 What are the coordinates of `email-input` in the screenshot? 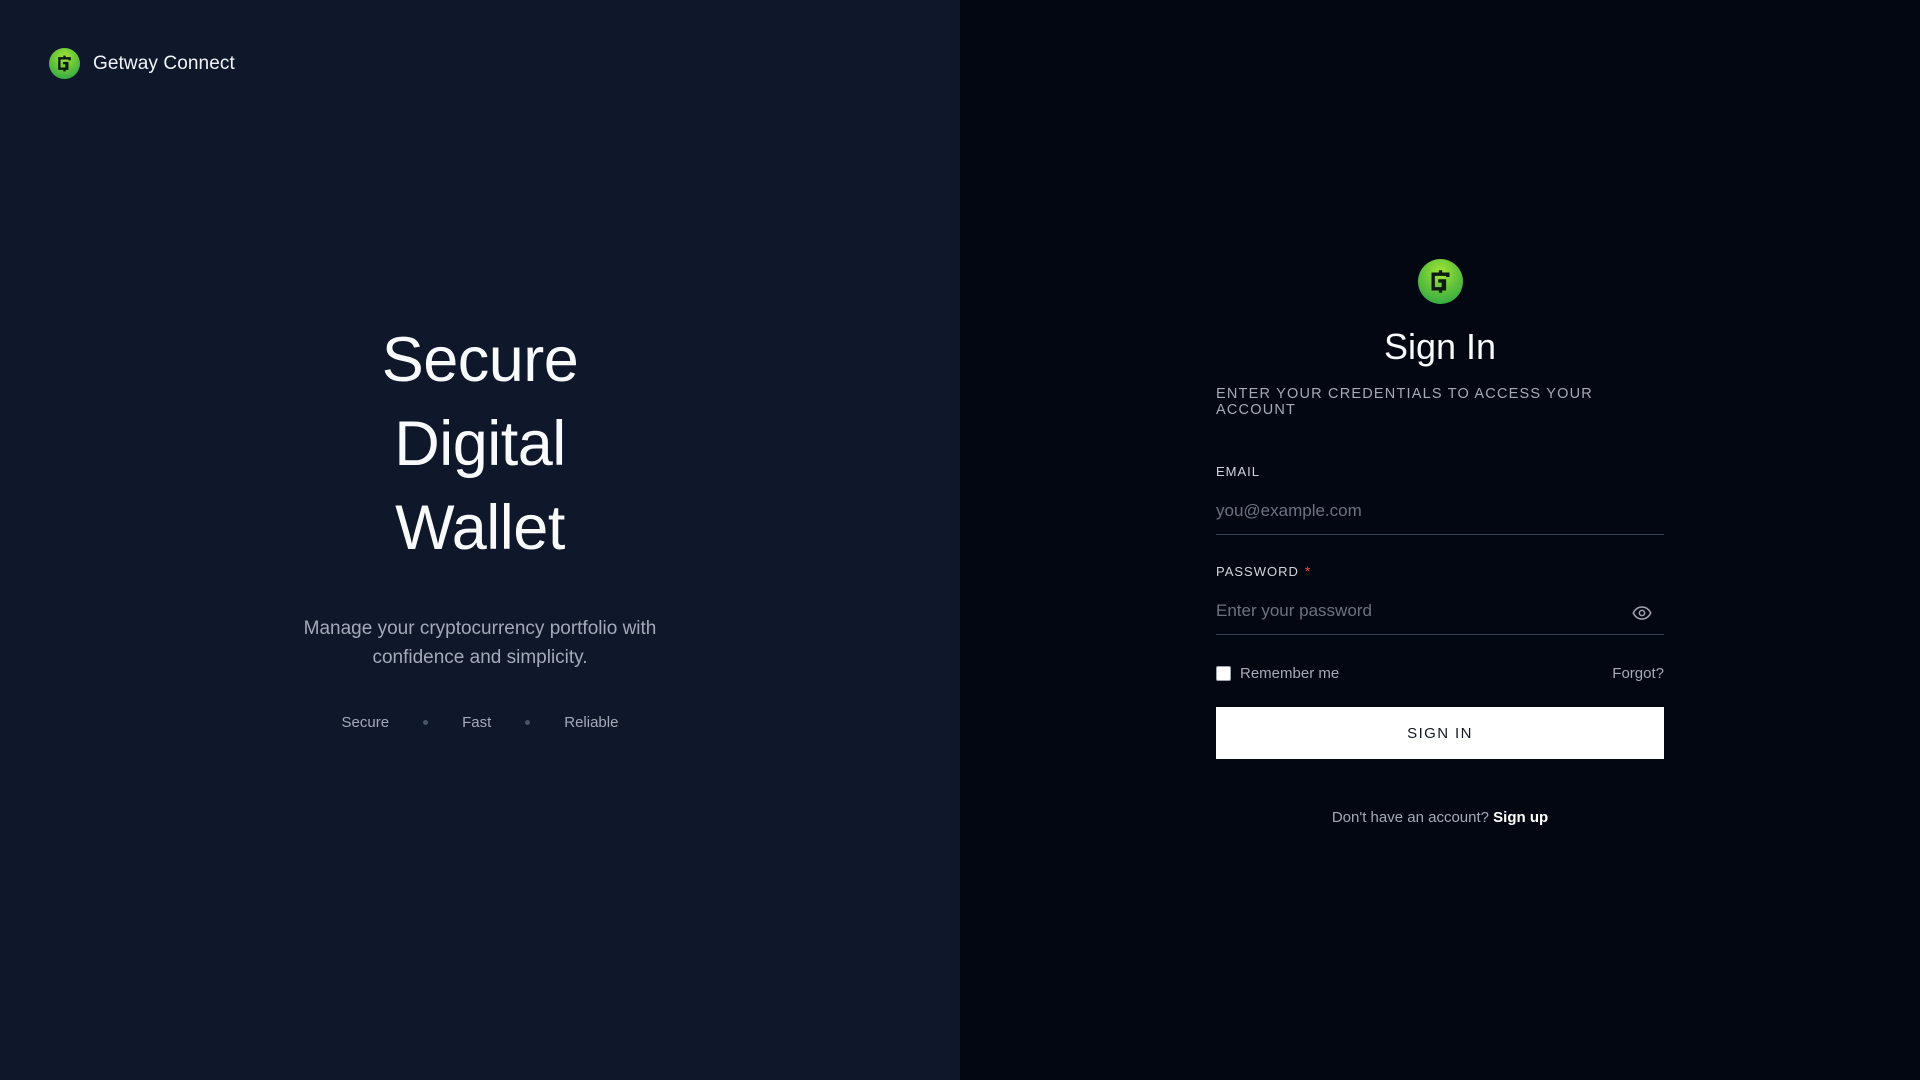 It's located at (1440, 513).